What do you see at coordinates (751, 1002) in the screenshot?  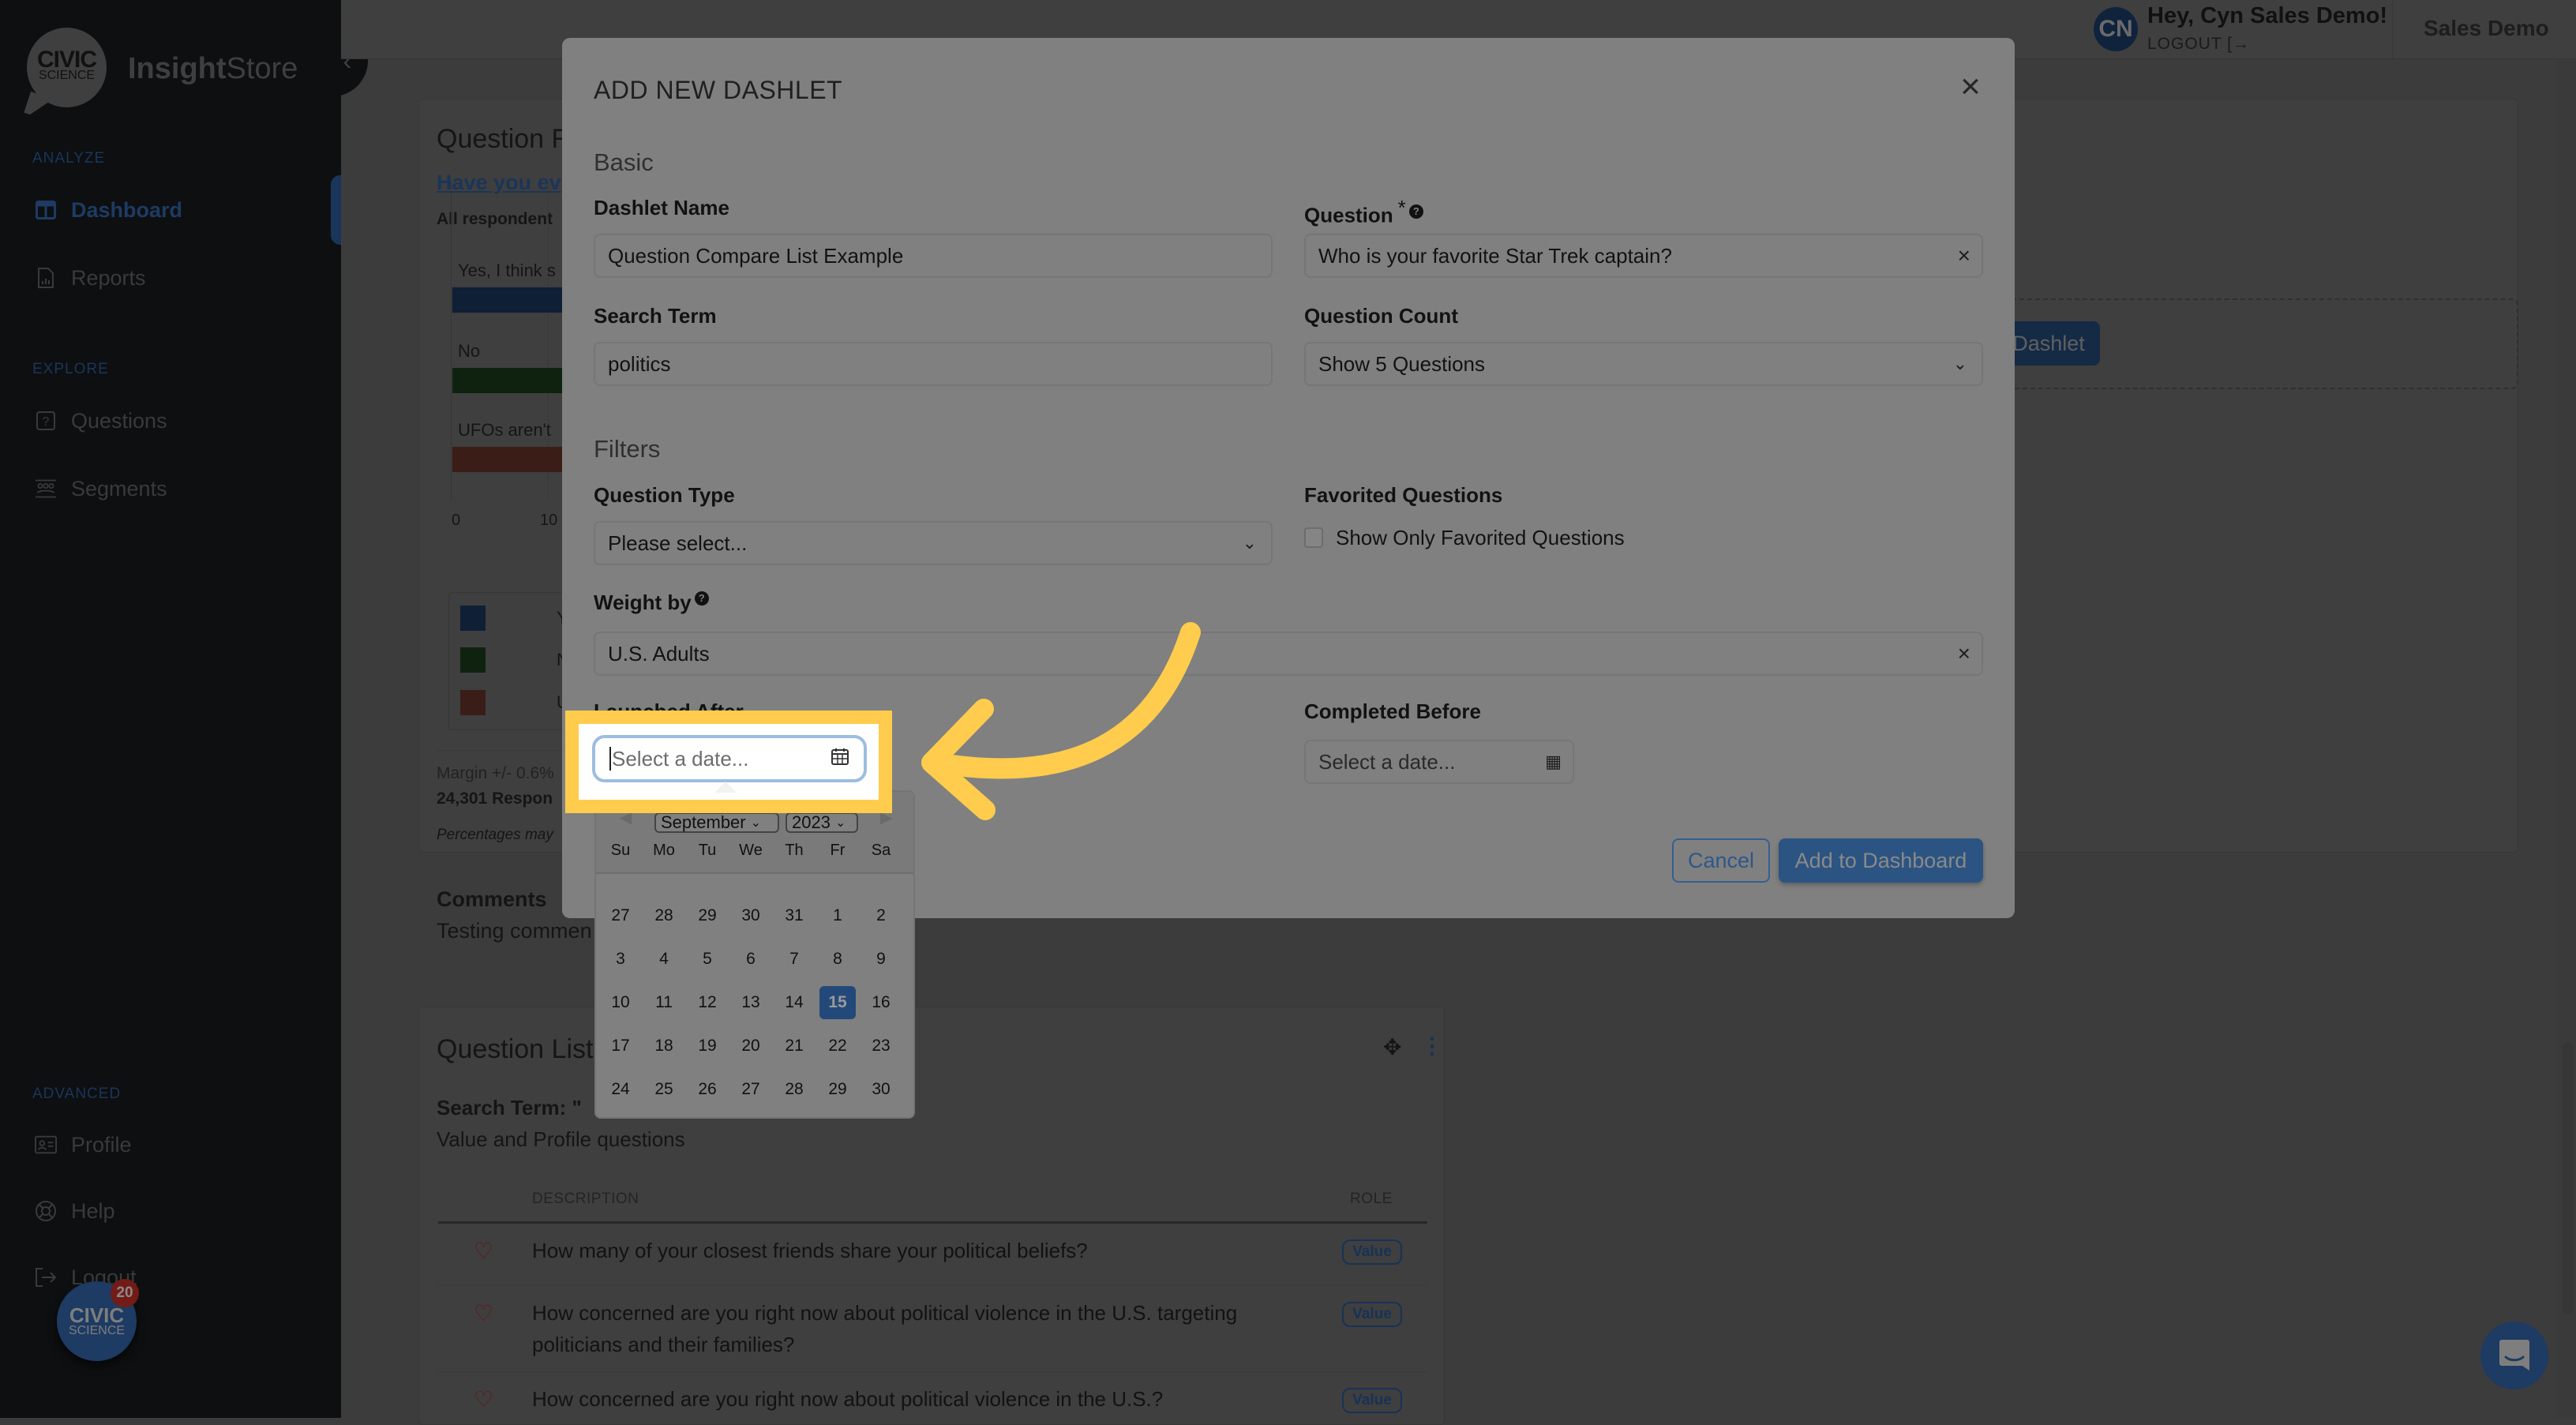 I see `calendar-day: 13` at bounding box center [751, 1002].